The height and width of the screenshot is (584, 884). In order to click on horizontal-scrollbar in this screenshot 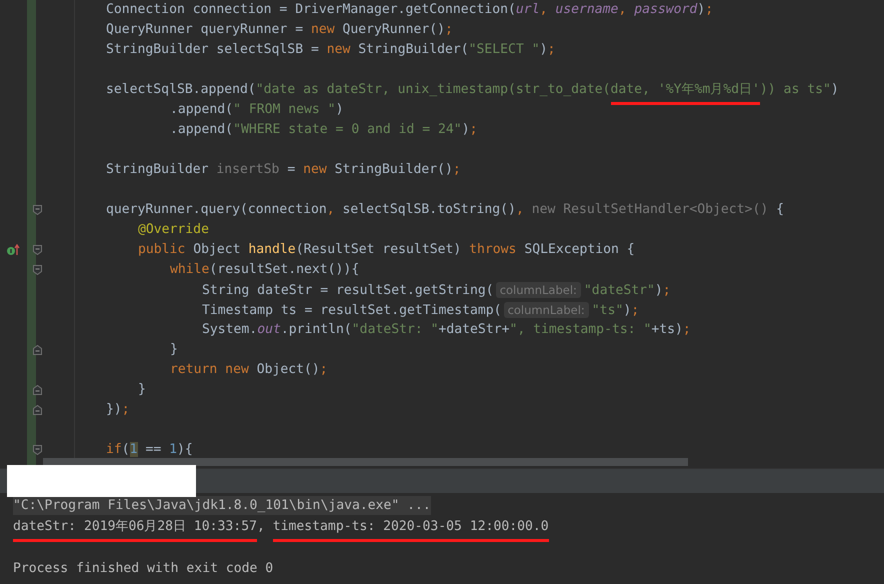, I will do `click(365, 462)`.